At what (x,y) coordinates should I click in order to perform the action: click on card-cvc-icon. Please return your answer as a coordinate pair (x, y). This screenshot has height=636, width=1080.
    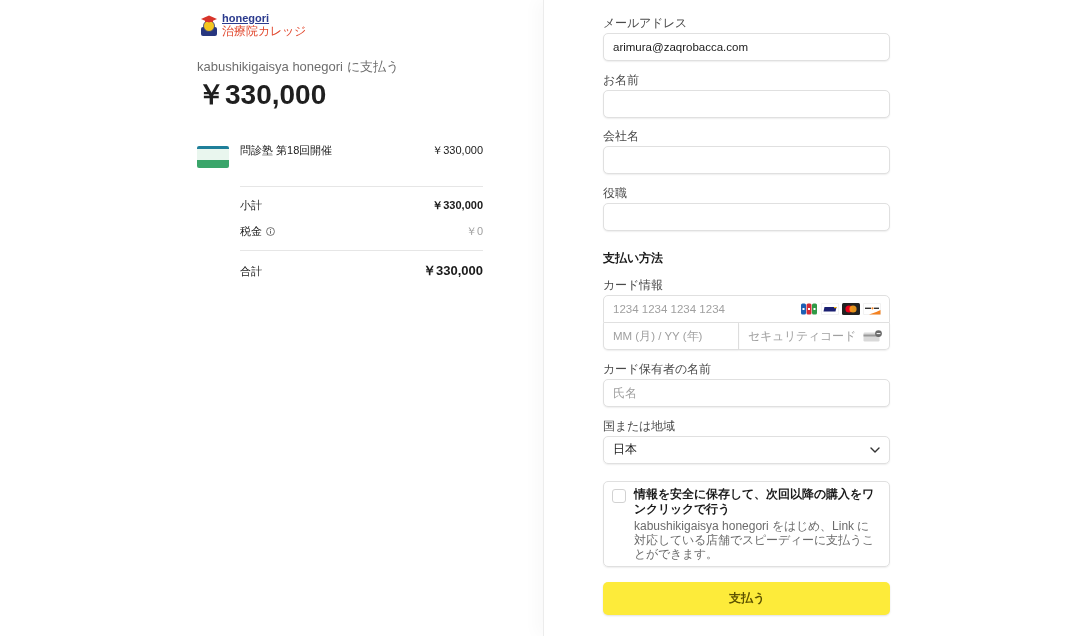
    Looking at the image, I should click on (873, 335).